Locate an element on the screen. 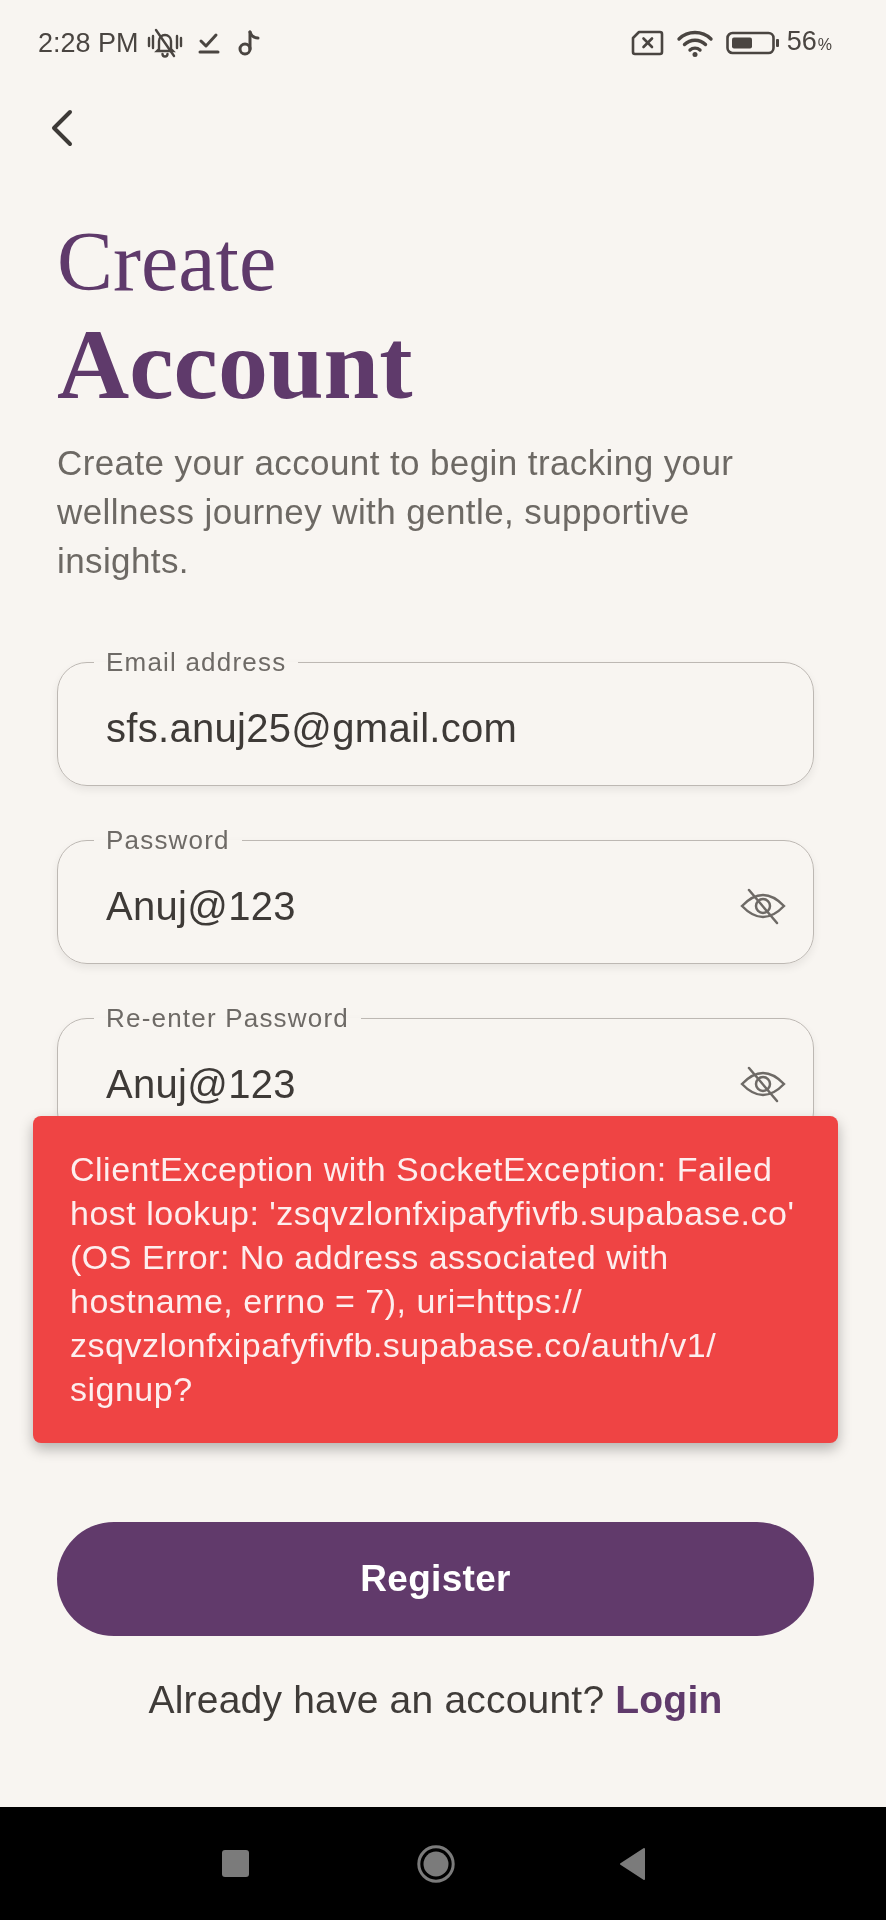 The width and height of the screenshot is (886, 1920). title-text: Account is located at coordinates (235, 365).